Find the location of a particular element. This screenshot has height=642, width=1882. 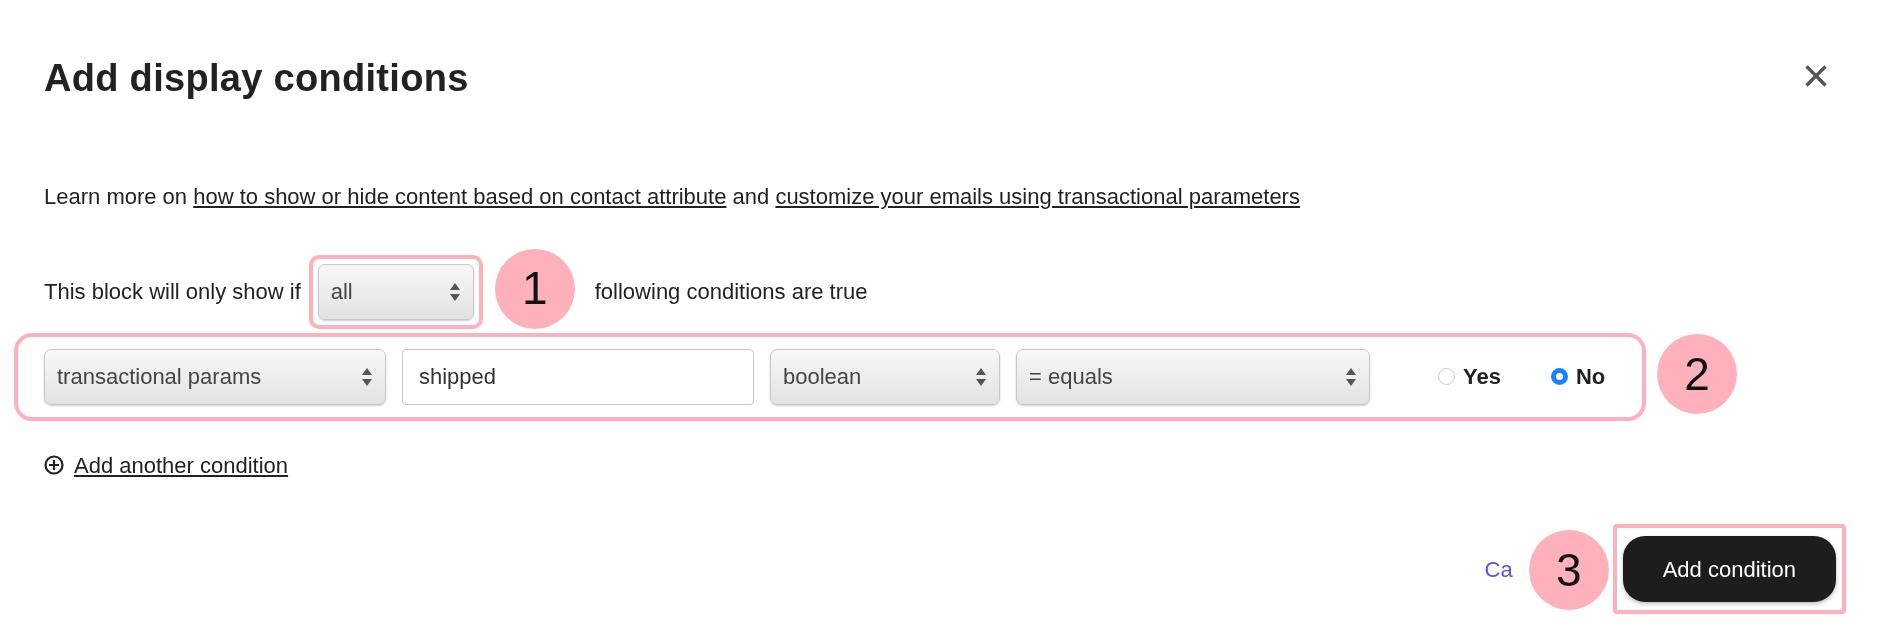

dialog-title: Add display conditions is located at coordinates (256, 78).